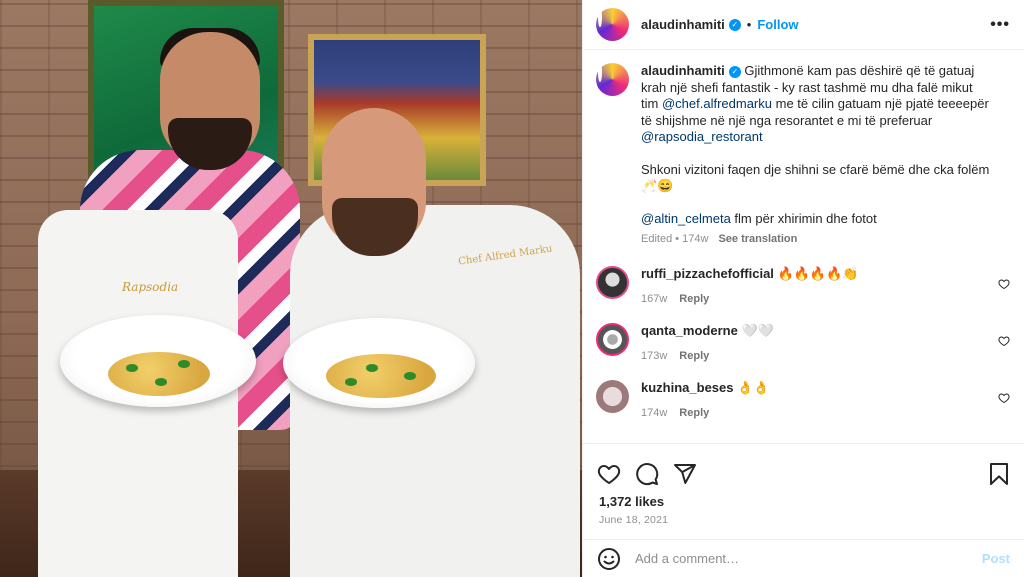  Describe the element at coordinates (675, 239) in the screenshot. I see `caption-time: Edited • 174w` at that location.